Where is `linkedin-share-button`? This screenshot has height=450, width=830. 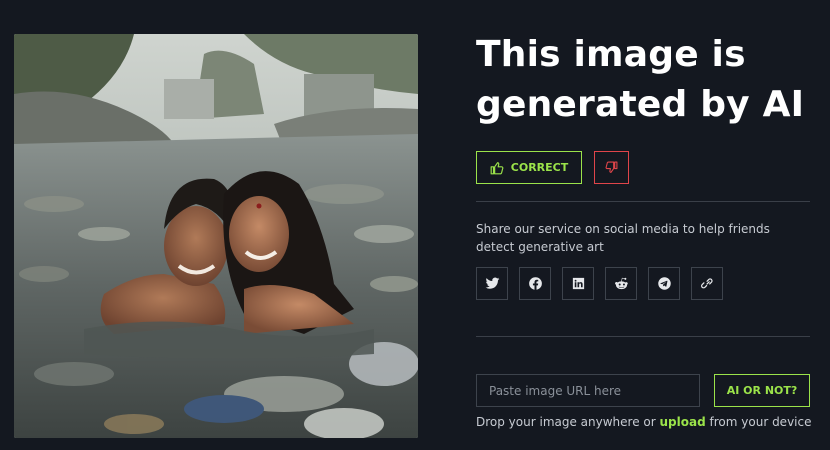 linkedin-share-button is located at coordinates (578, 283).